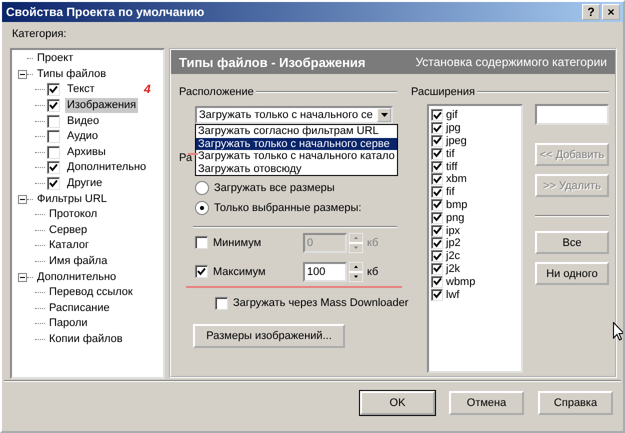  Describe the element at coordinates (294, 115) in the screenshot. I see `location-dropdown: Загружать только с начального се` at that location.